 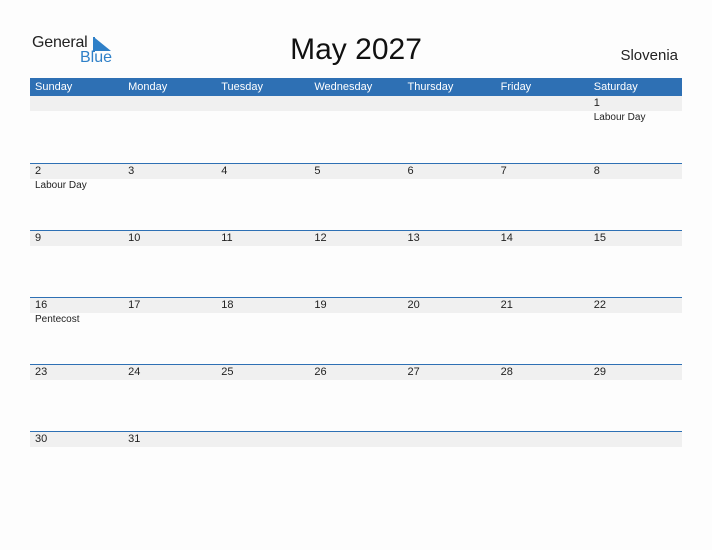 What do you see at coordinates (542, 178) in the screenshot?
I see `day-cell: 7` at bounding box center [542, 178].